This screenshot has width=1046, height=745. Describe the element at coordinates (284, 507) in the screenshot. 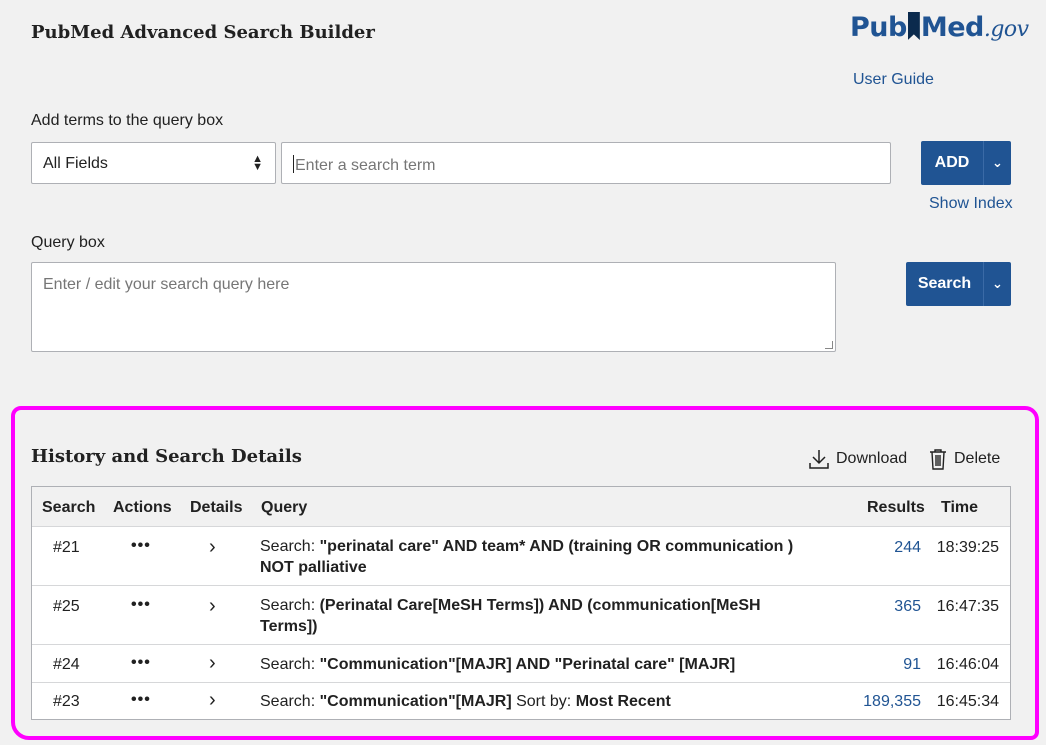

I see `col-query: Query` at that location.